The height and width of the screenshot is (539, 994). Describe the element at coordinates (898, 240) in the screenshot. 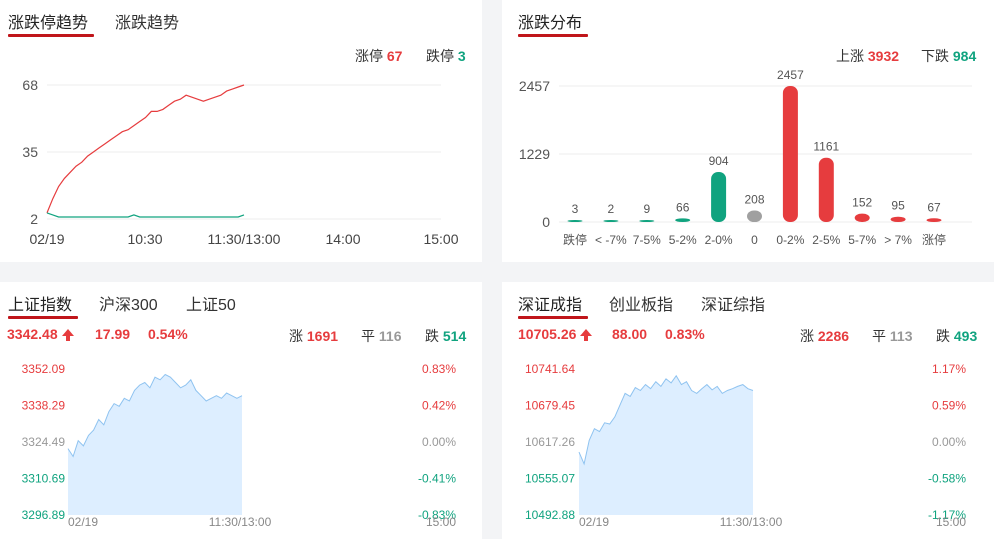

I see `x-tick-label: > 7%` at that location.